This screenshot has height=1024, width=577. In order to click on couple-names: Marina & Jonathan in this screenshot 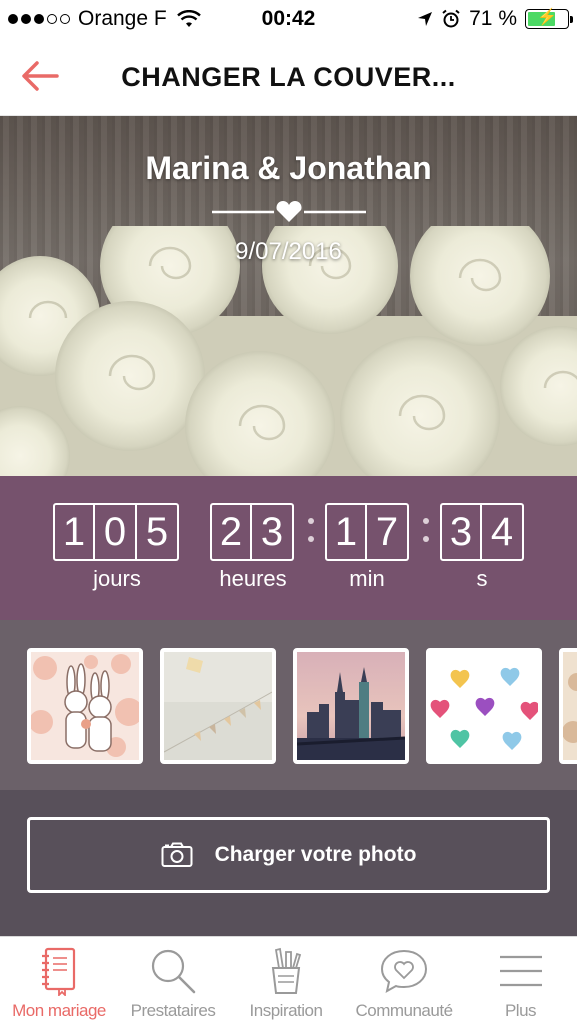, I will do `click(288, 168)`.